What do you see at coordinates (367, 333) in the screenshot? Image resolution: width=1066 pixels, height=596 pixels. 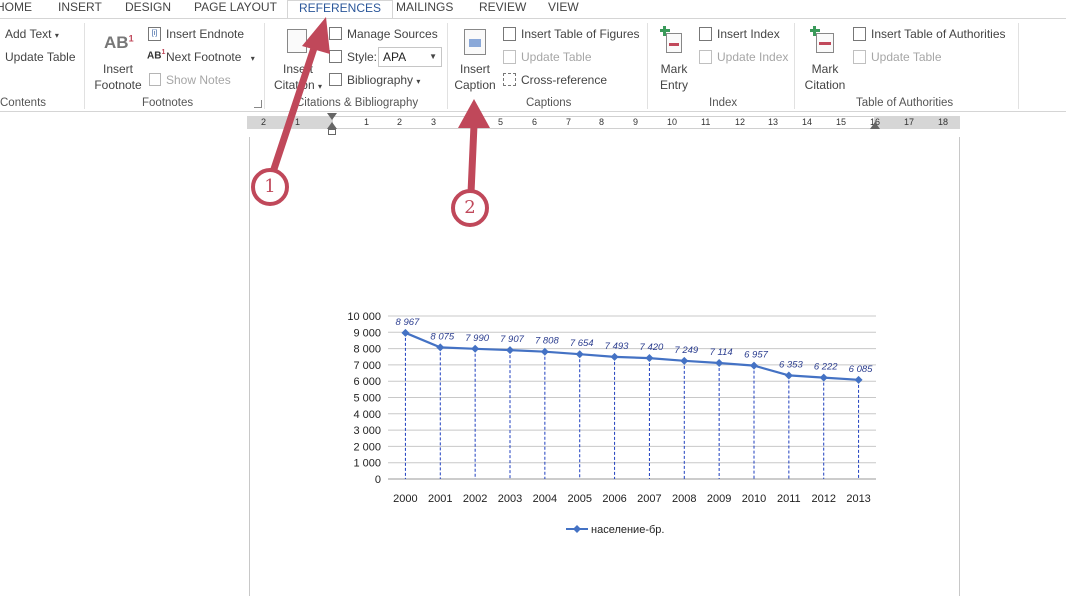 I see `y-tick-label: 9 000` at bounding box center [367, 333].